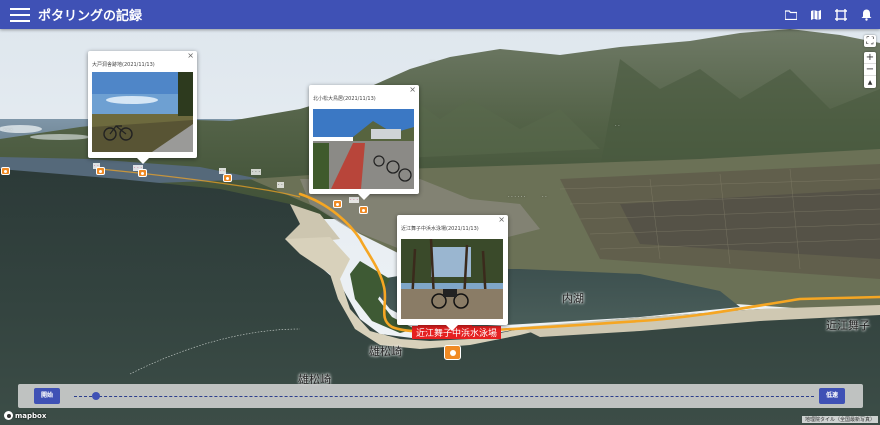 The height and width of the screenshot is (425, 880). What do you see at coordinates (440, 14) in the screenshot?
I see `top-app-bar: ポタリングの記録` at bounding box center [440, 14].